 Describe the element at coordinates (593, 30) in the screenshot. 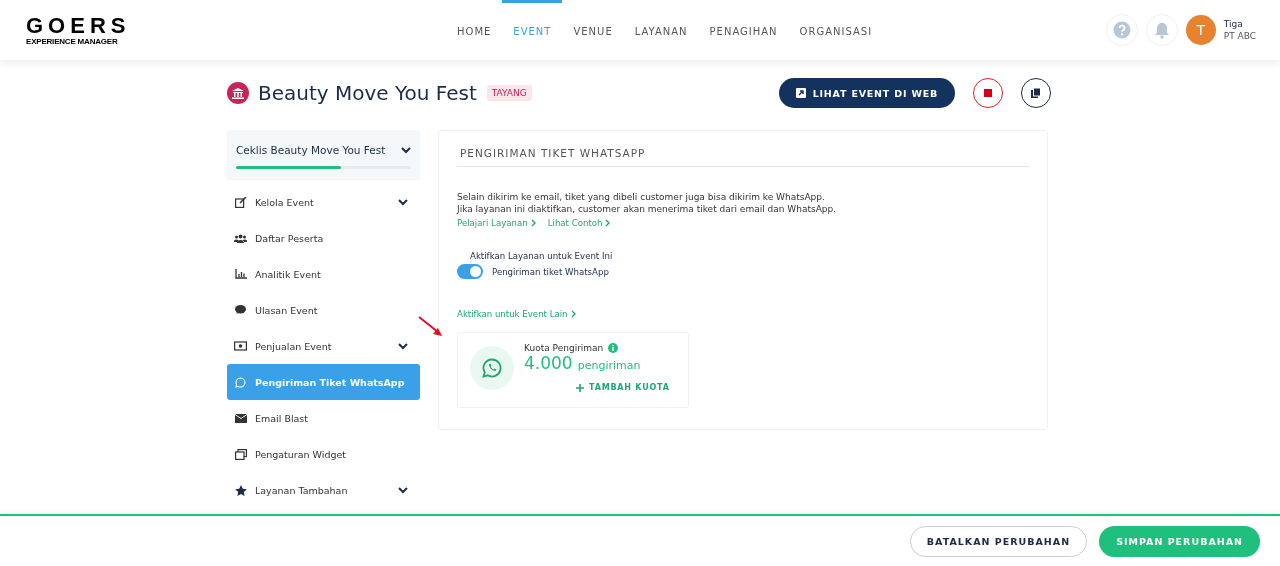

I see `nav-tab: VENUE` at that location.